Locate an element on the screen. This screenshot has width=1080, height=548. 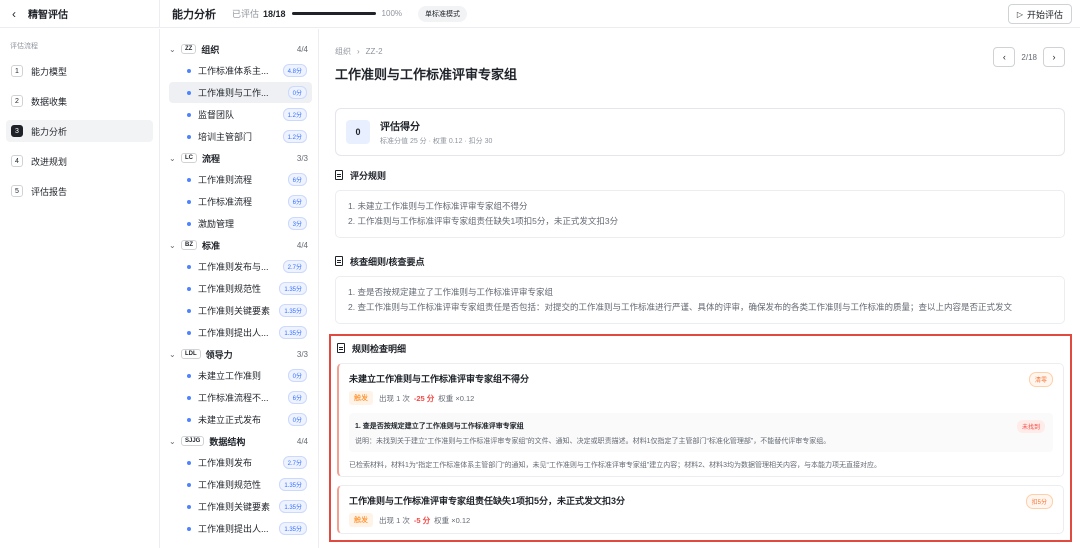
score-delta: -5 分 is located at coordinates (422, 520).